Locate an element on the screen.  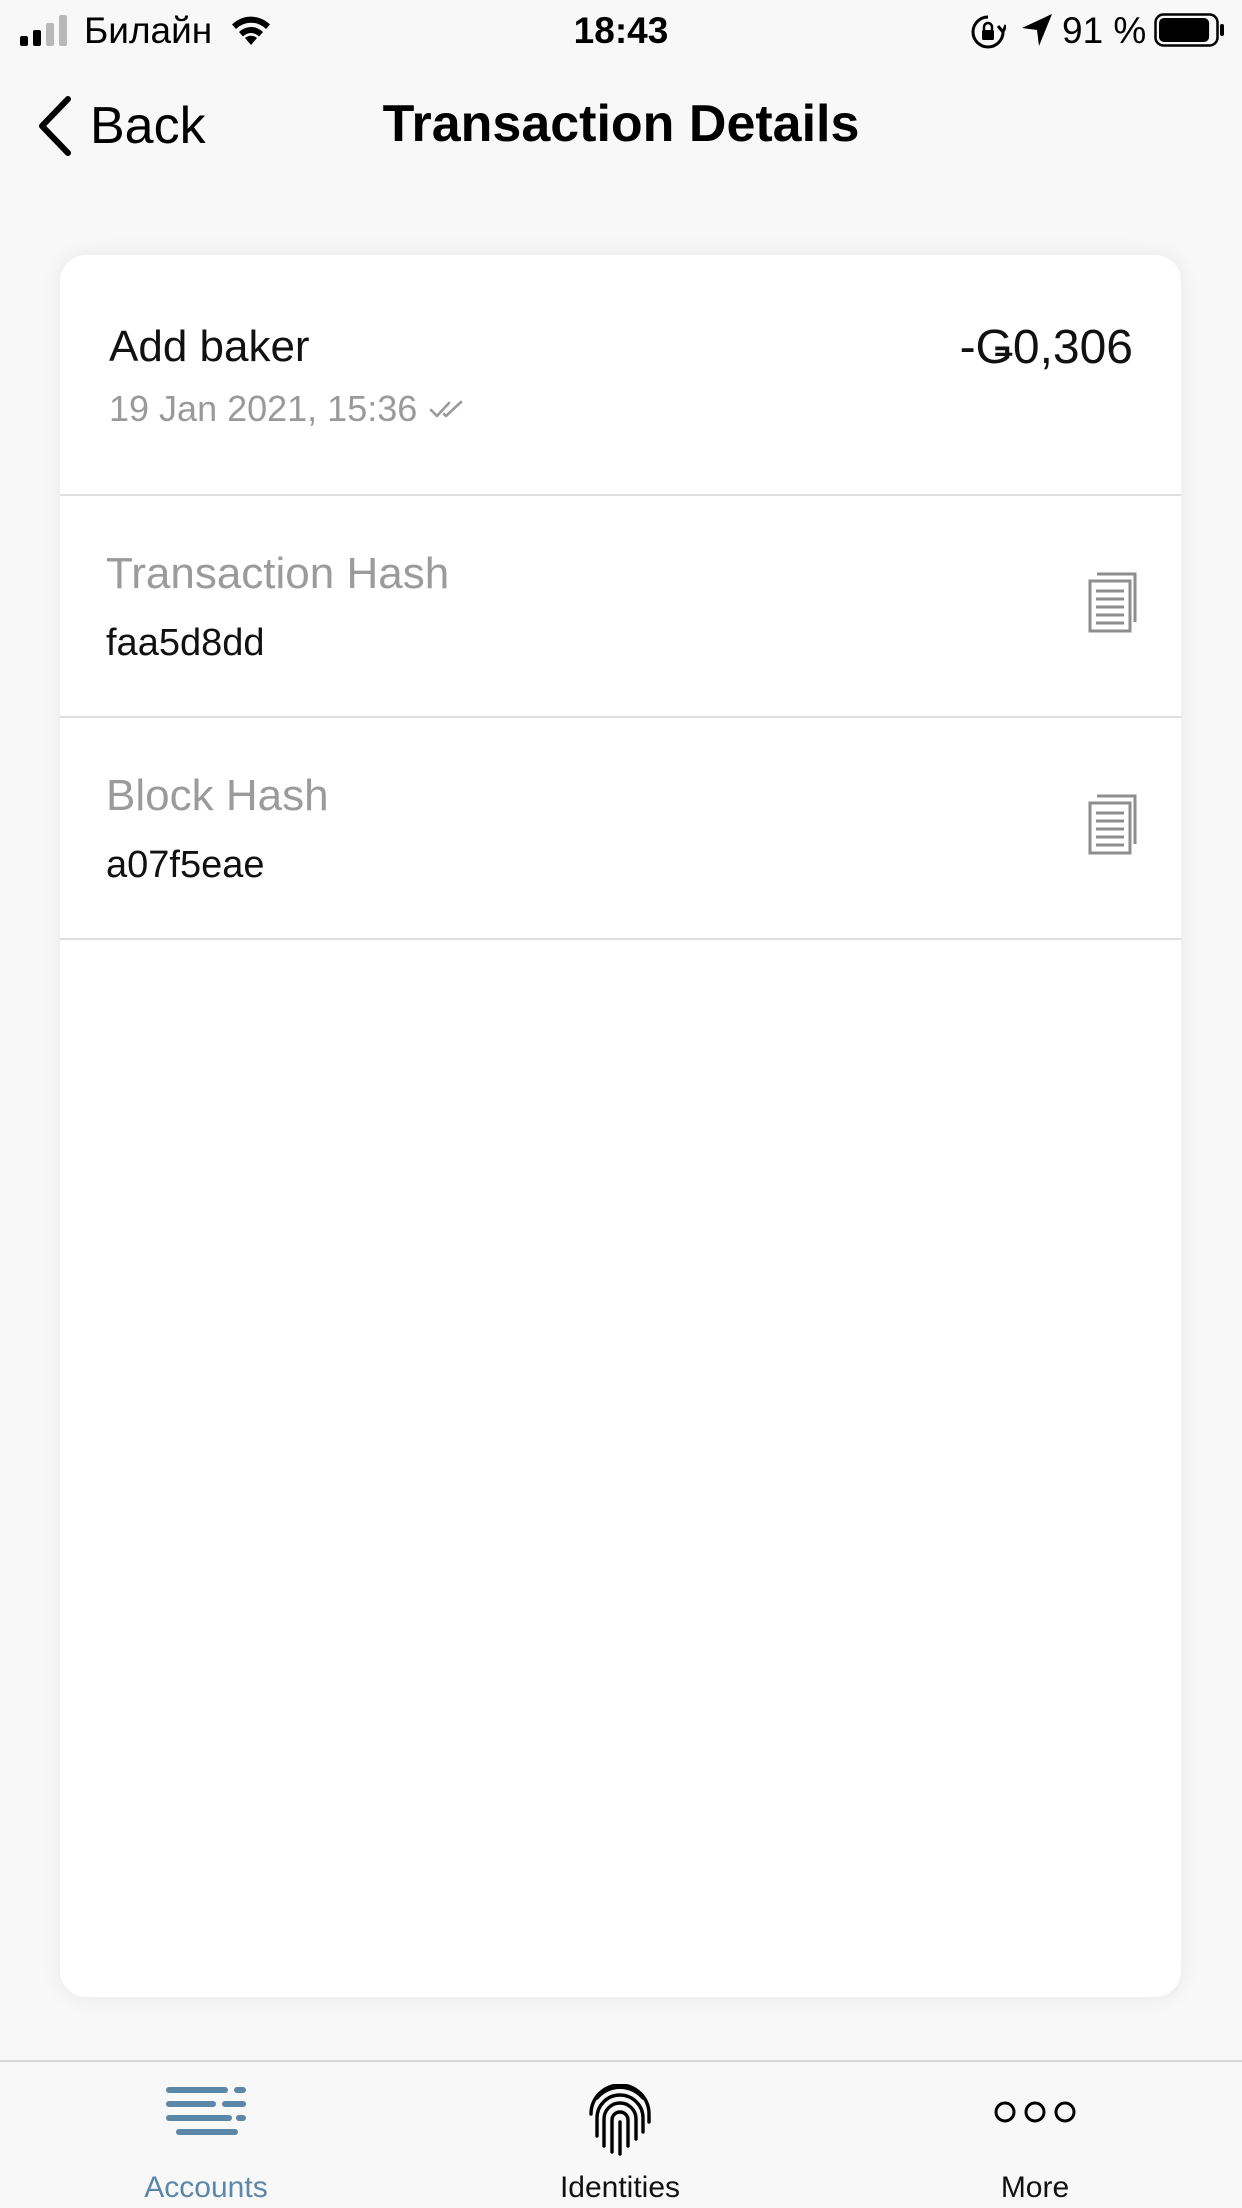
tab-identities-label: Identities is located at coordinates (620, 2187).